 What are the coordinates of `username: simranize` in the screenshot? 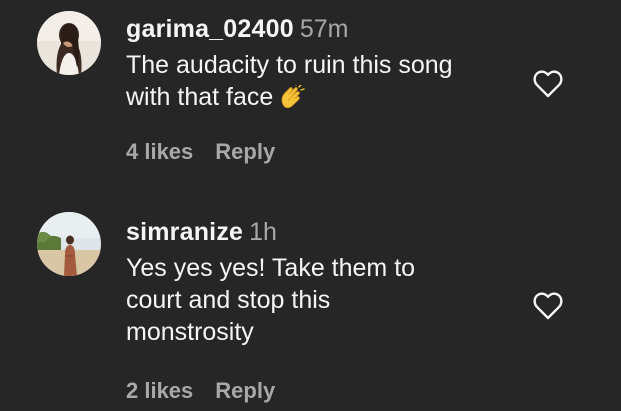 It's located at (184, 232).